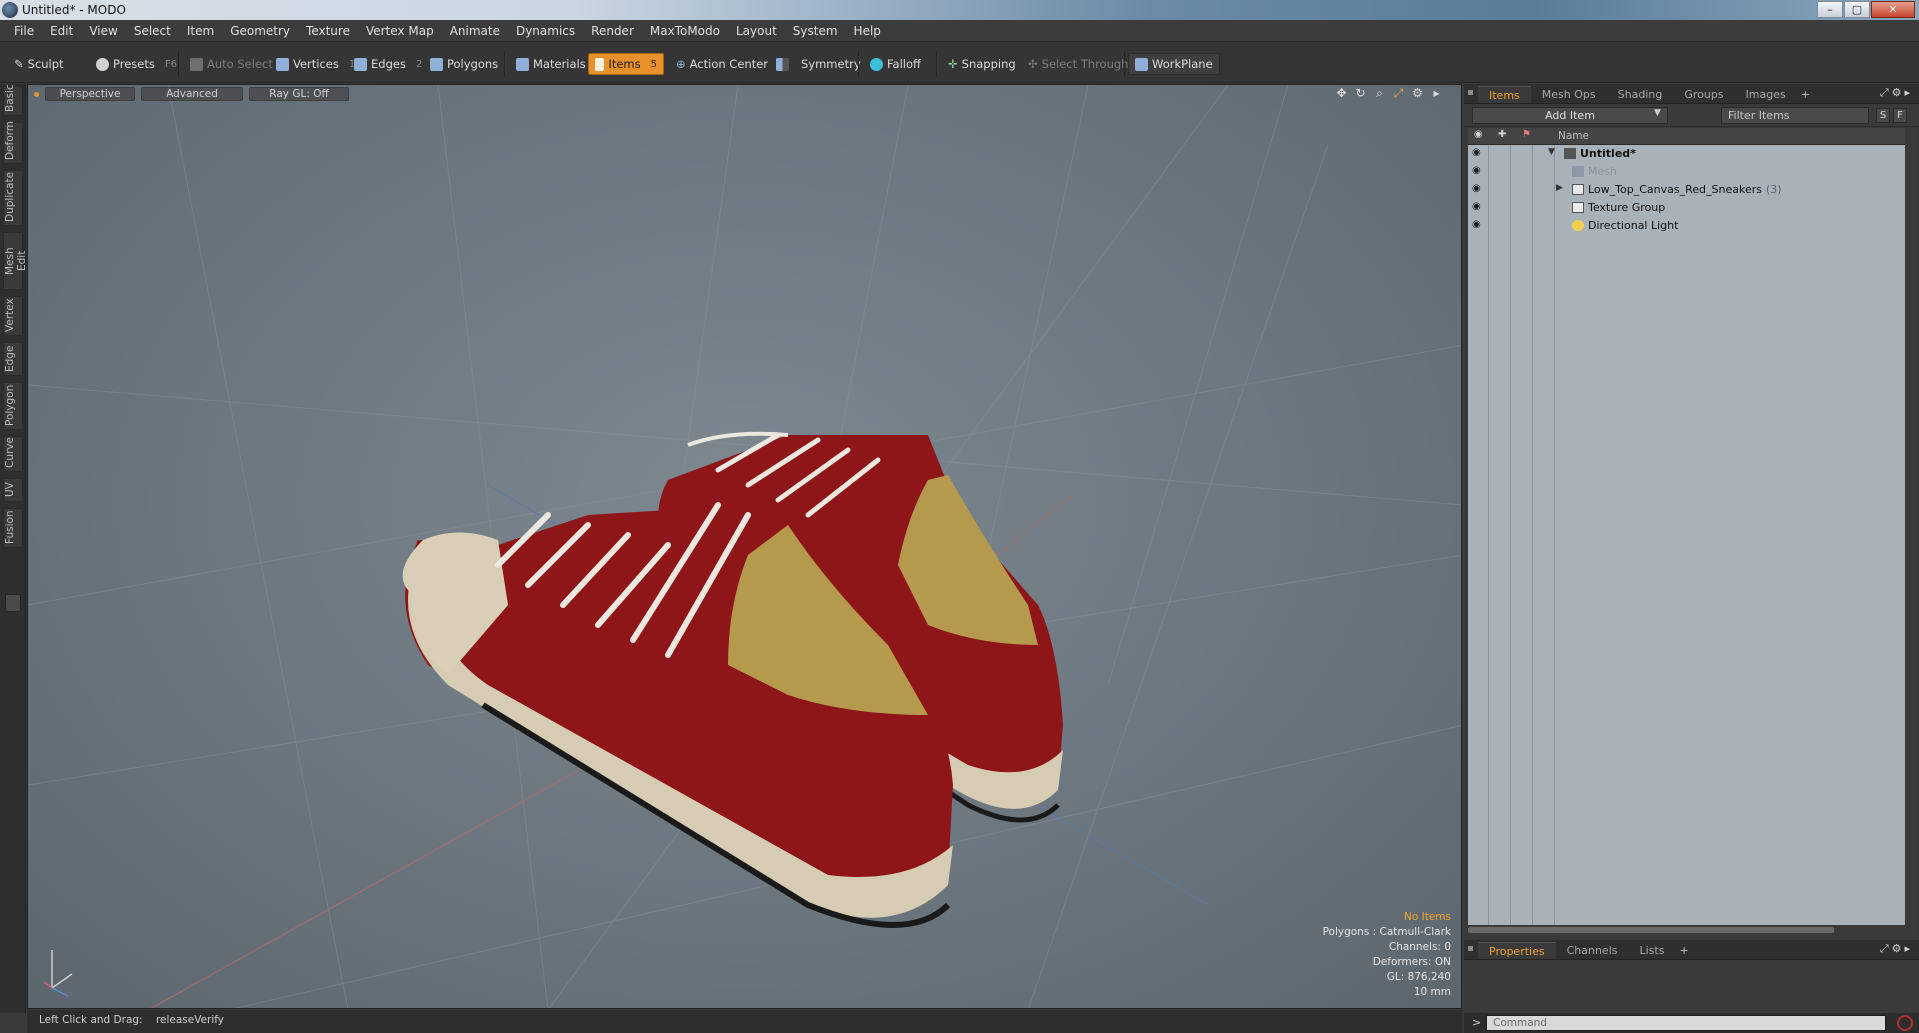 The height and width of the screenshot is (1033, 1919). What do you see at coordinates (13, 100) in the screenshot?
I see `tab-basic: Basic` at bounding box center [13, 100].